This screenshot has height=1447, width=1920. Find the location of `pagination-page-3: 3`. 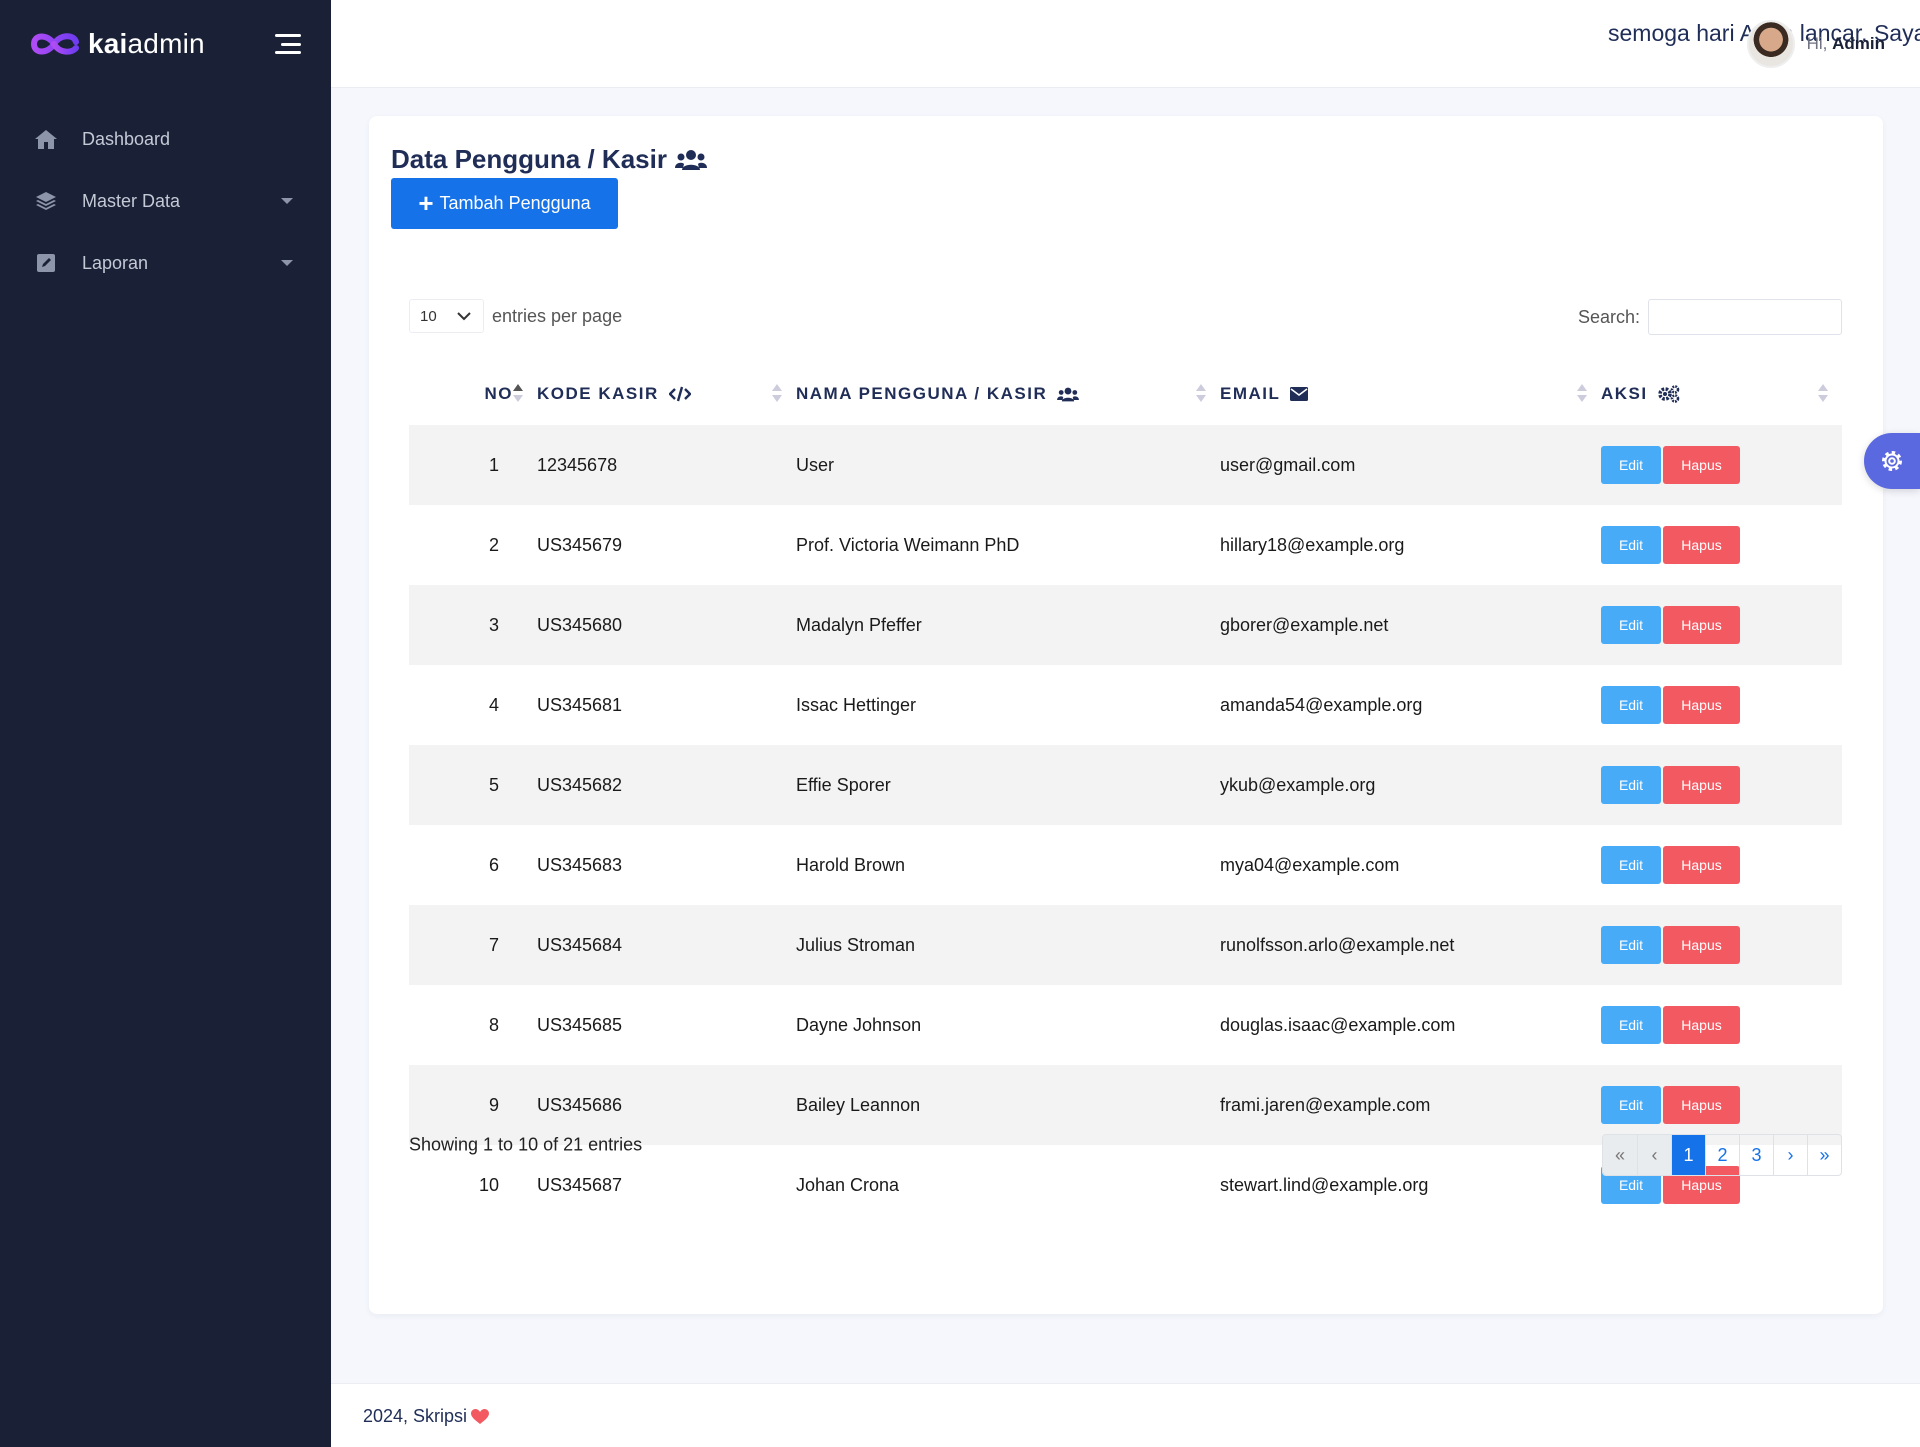

pagination-page-3: 3 is located at coordinates (1756, 1155).